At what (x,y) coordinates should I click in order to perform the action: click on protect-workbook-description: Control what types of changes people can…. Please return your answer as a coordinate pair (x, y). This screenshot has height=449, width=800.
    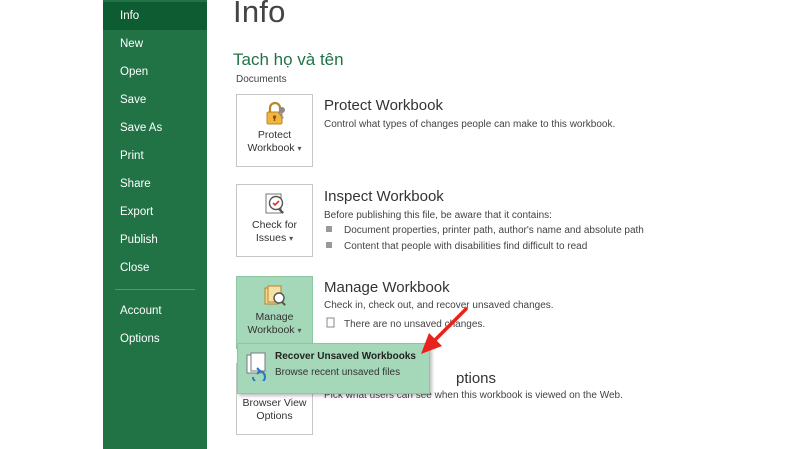
    Looking at the image, I should click on (470, 124).